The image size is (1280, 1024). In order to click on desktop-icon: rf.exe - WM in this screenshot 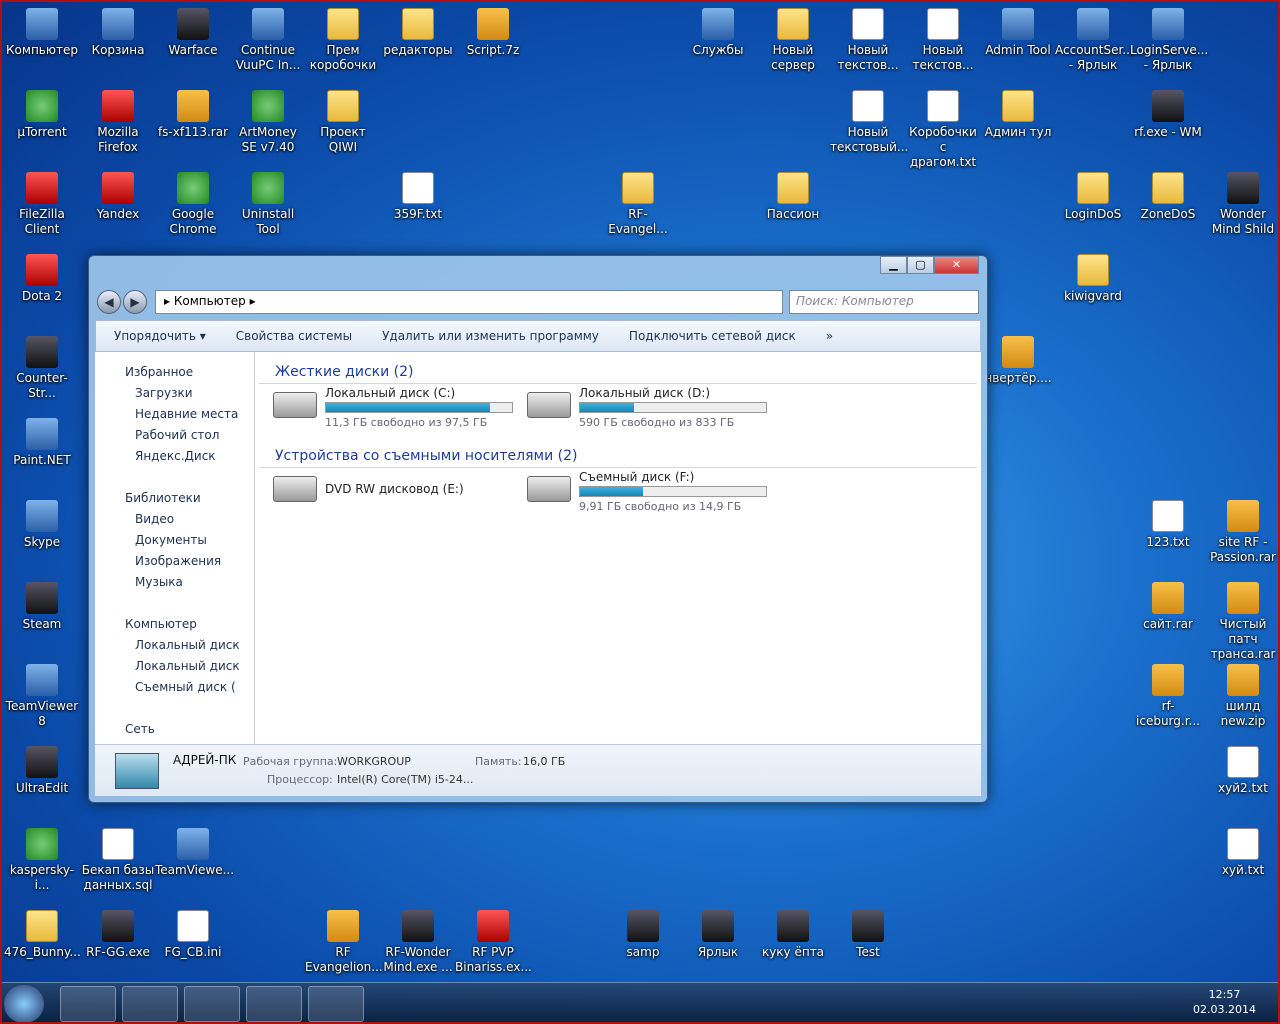, I will do `click(1168, 115)`.